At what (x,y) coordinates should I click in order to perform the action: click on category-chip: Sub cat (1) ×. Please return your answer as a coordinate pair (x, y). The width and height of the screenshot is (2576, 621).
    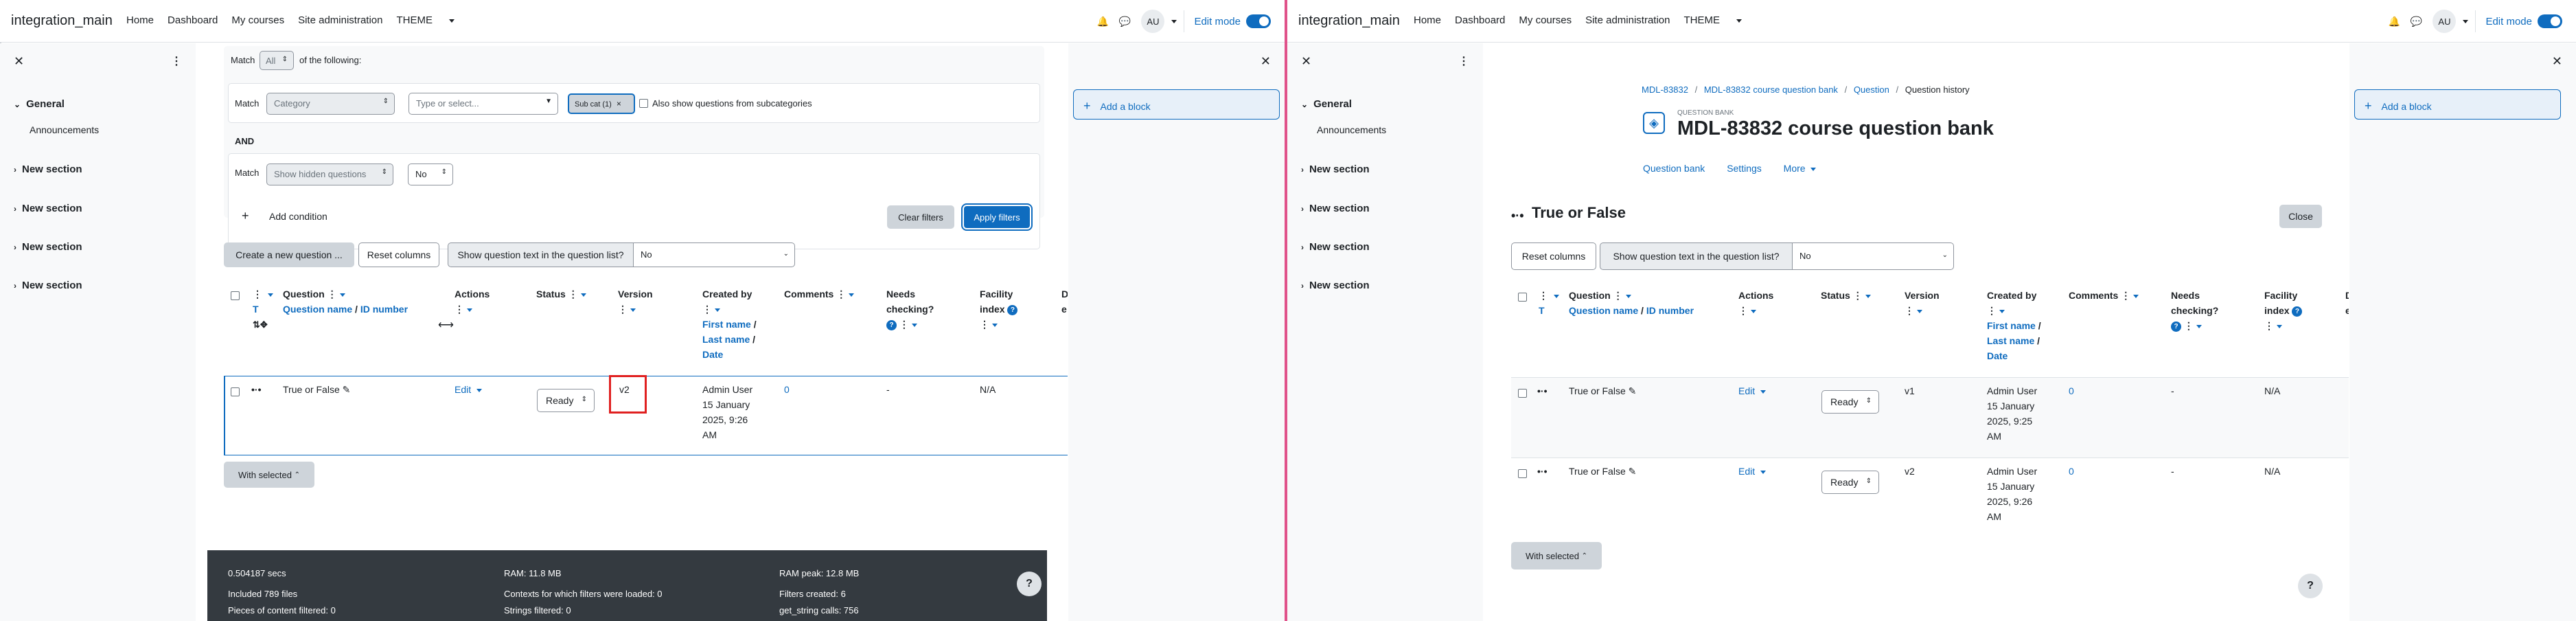
    Looking at the image, I should click on (601, 103).